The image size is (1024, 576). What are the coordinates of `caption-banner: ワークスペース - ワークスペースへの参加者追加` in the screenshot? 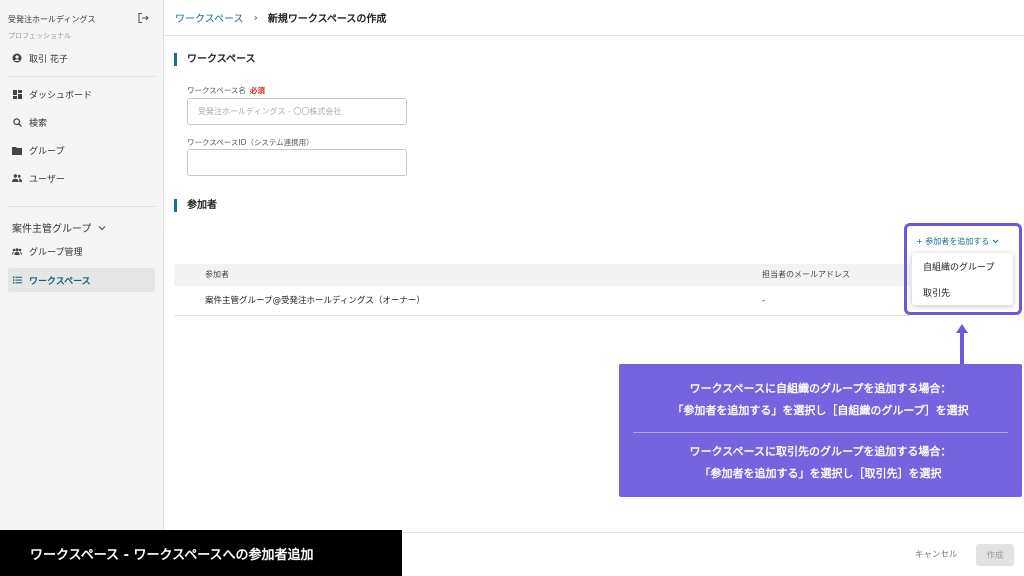 It's located at (201, 553).